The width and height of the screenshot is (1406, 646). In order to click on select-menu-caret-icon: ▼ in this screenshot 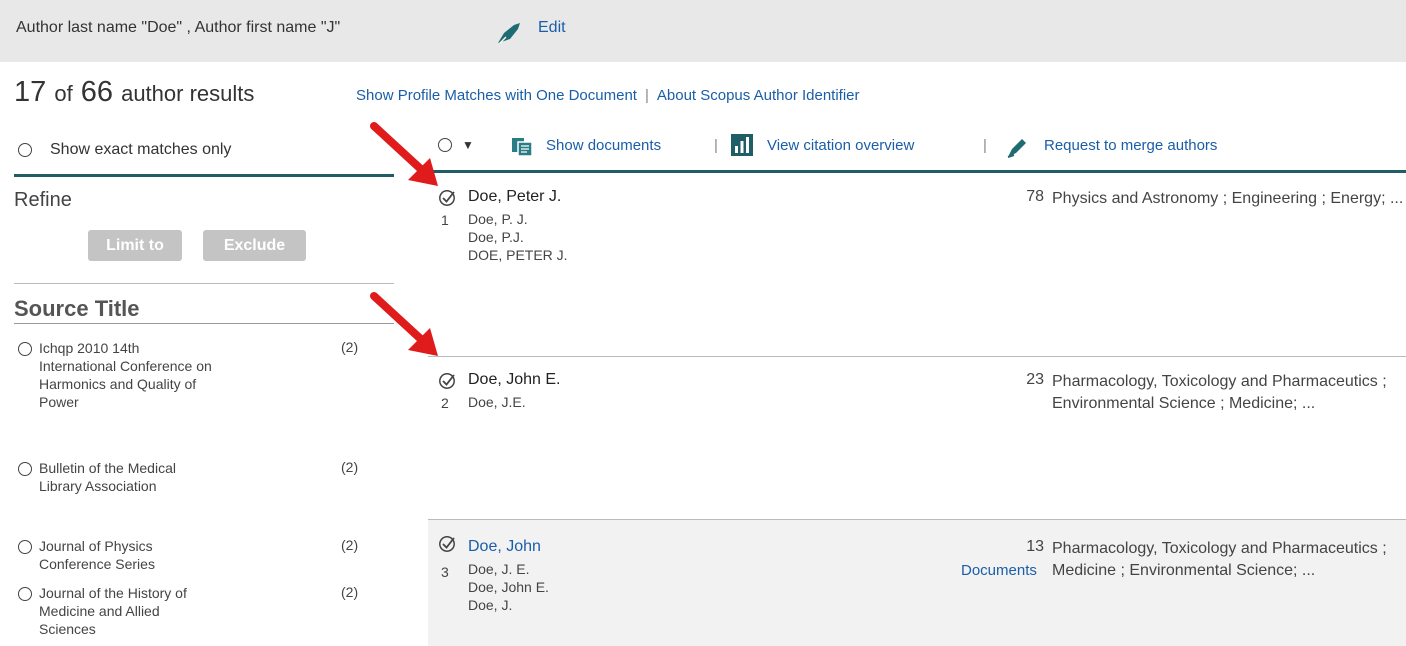, I will do `click(468, 145)`.